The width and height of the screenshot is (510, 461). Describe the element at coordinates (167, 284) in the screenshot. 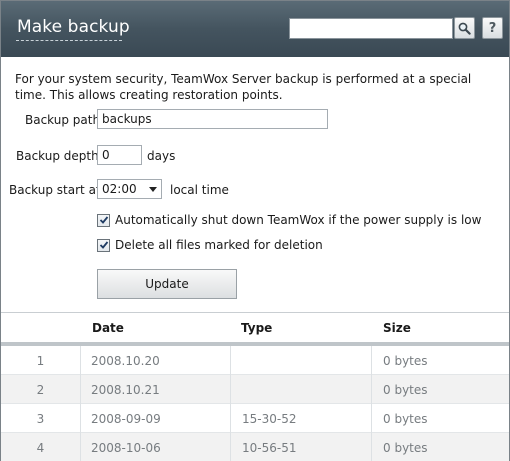

I see `update-button: Update` at that location.